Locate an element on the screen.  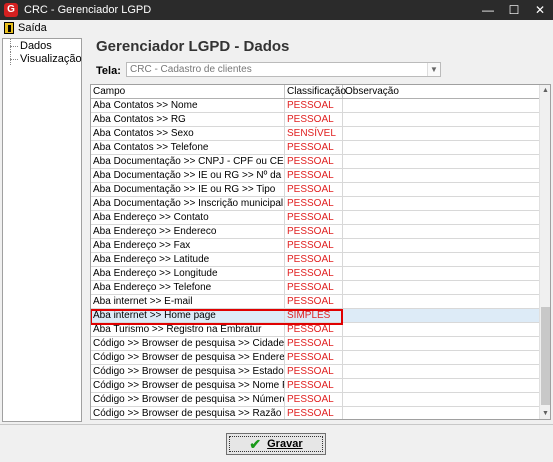
table-row: Aba Contatos >> Sexo SENSÍVEL is located at coordinates (320, 134).